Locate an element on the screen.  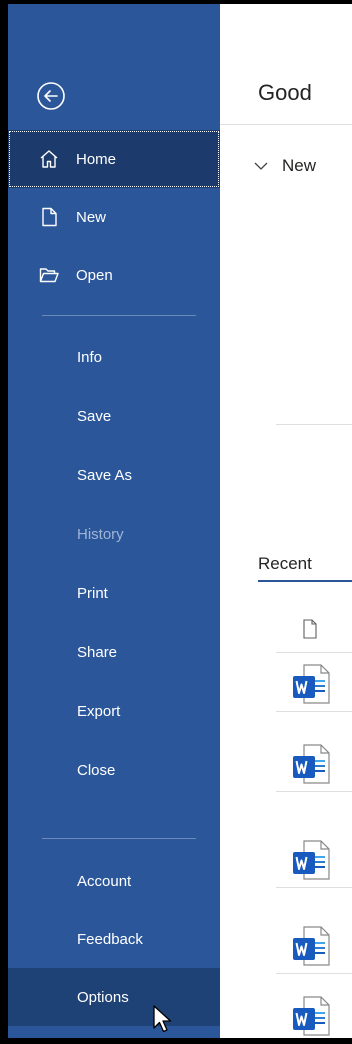
sidebar-item-save-as: Save As is located at coordinates (114, 475).